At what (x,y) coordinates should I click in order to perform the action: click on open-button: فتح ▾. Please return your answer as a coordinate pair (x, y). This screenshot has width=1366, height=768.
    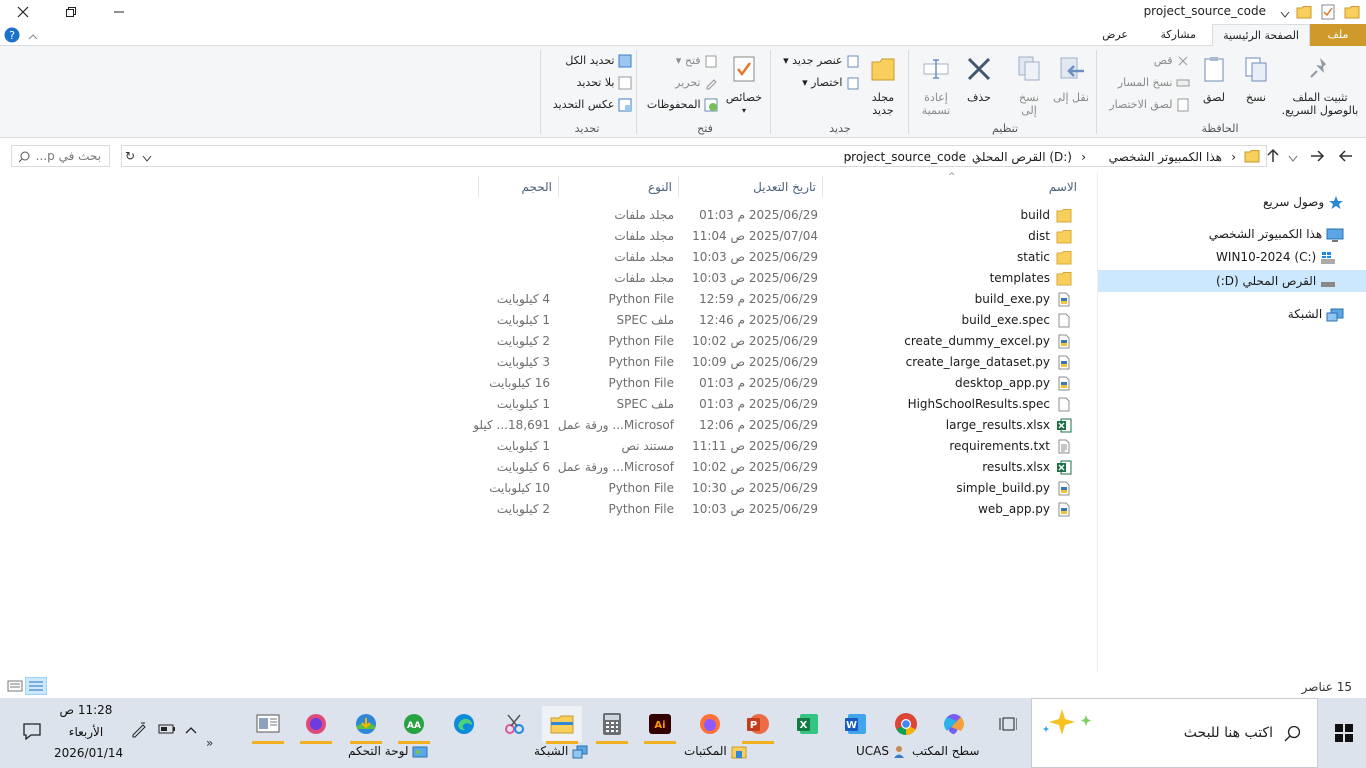
    Looking at the image, I should click on (680, 61).